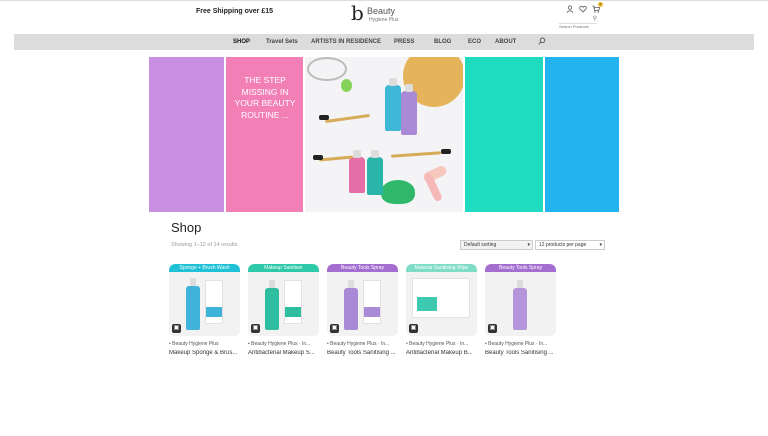 The height and width of the screenshot is (436, 768). Describe the element at coordinates (241, 42) in the screenshot. I see `nav-item-shop: SHOP` at that location.